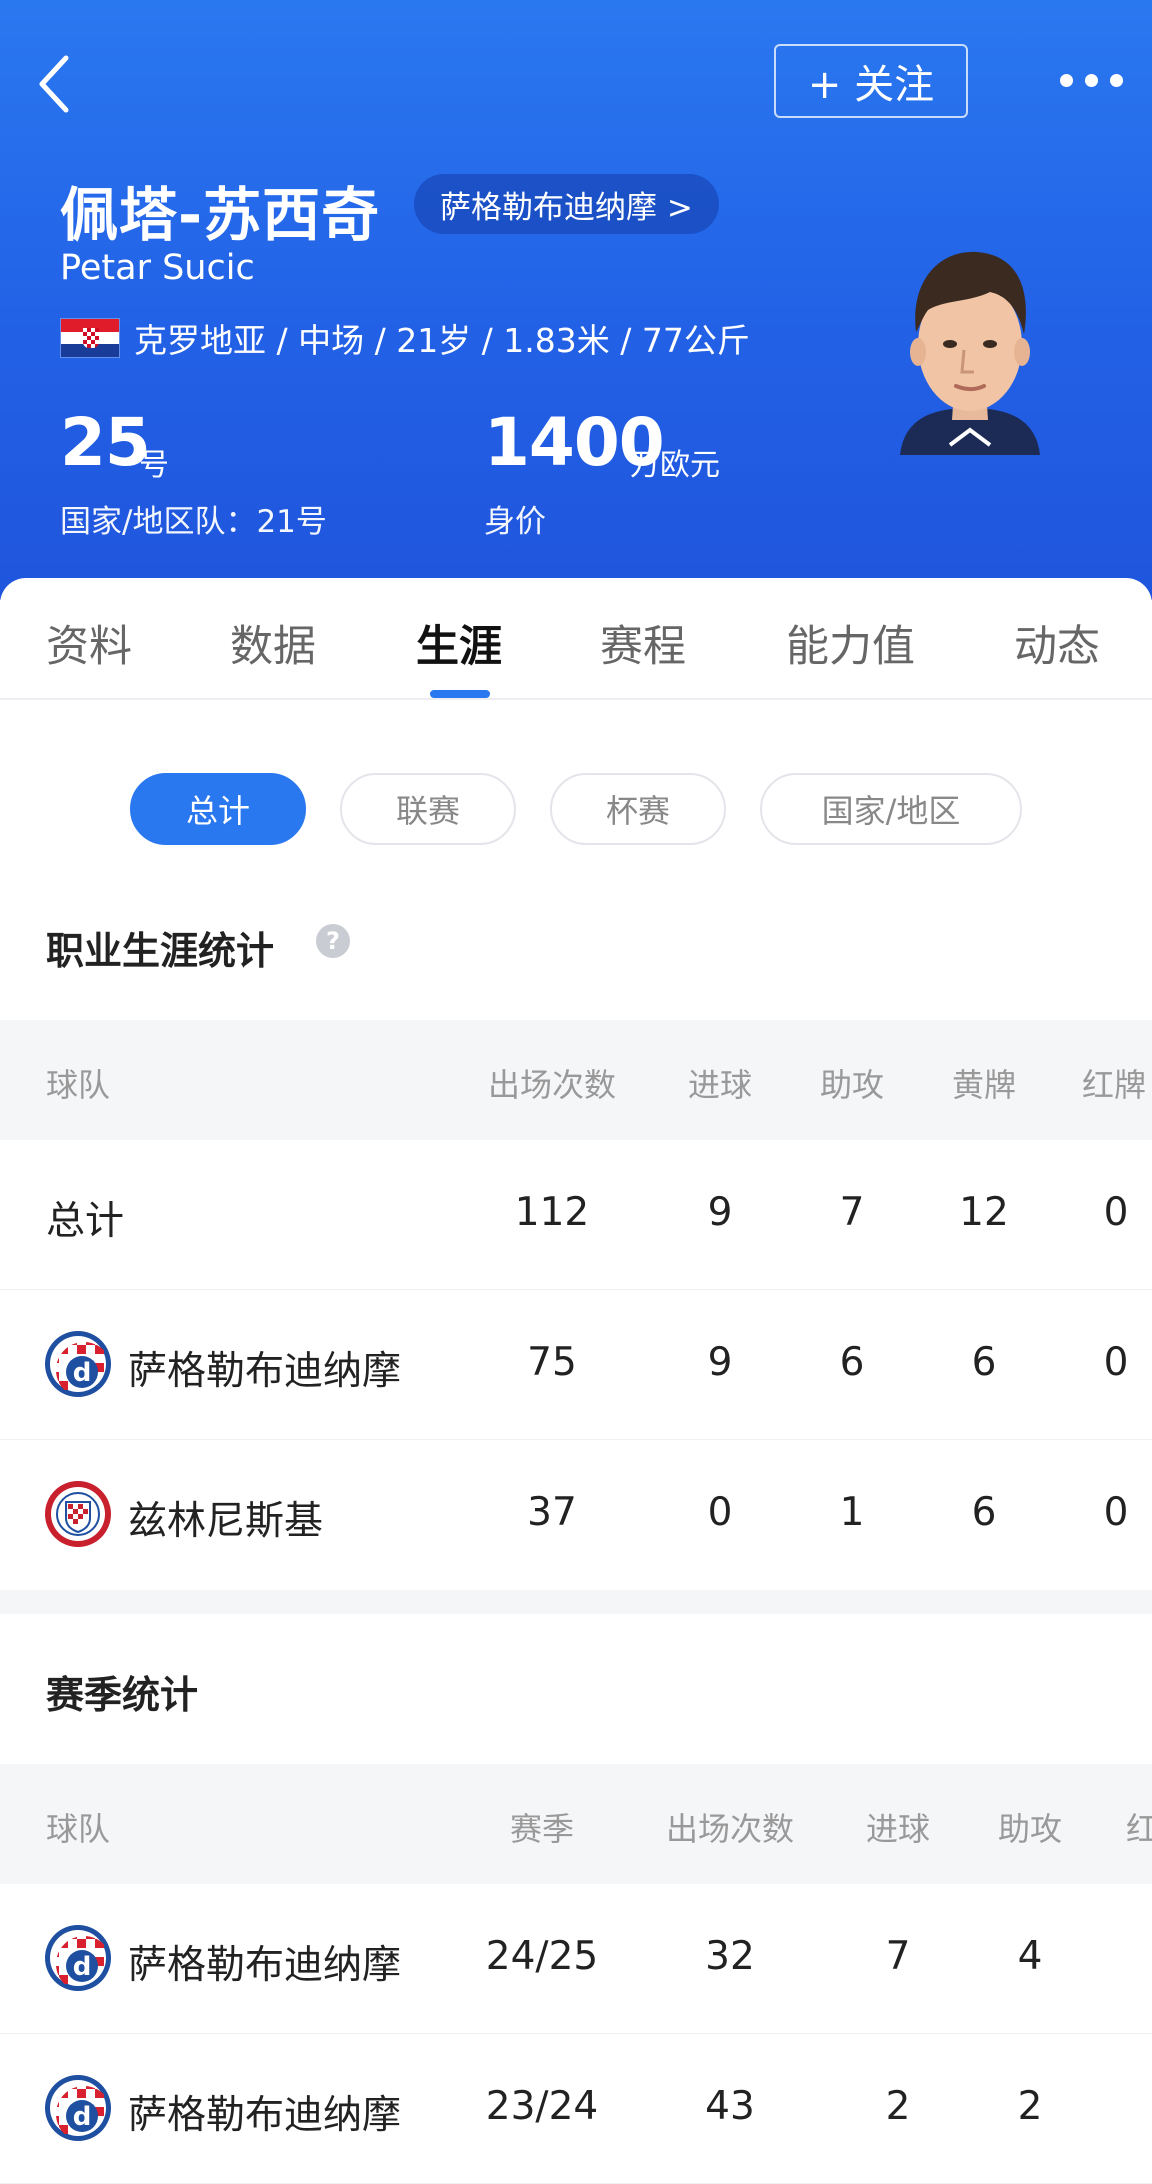  Describe the element at coordinates (898, 2106) in the screenshot. I see `season-goals: 2` at that location.